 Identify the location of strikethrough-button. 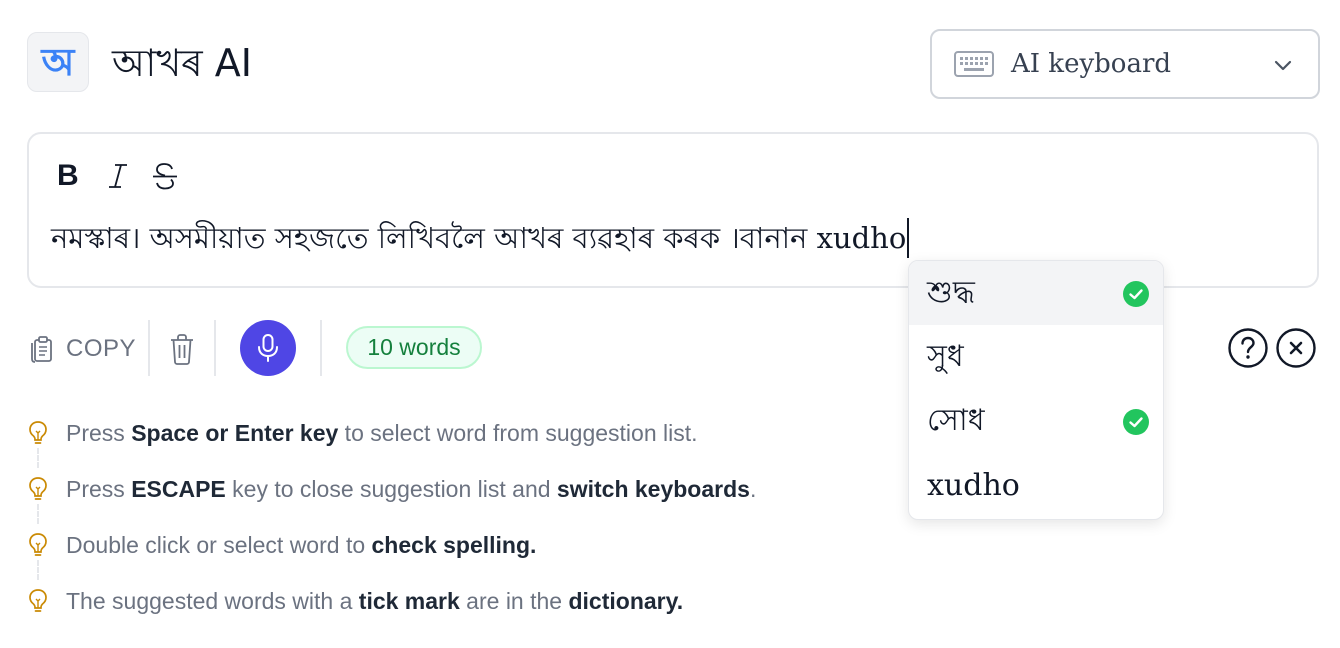
(165, 176).